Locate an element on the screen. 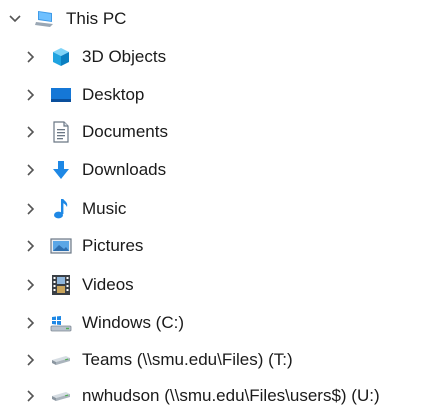 This screenshot has height=413, width=431. tree-item-music: Music is located at coordinates (215, 209).